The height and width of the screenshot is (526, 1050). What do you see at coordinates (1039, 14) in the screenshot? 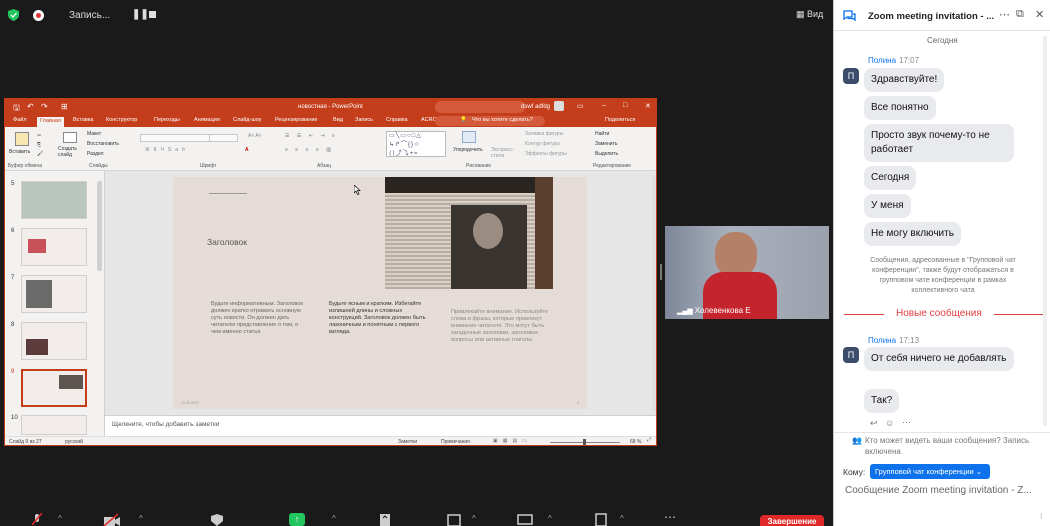
I see `close-chat-icon: ✕` at bounding box center [1039, 14].